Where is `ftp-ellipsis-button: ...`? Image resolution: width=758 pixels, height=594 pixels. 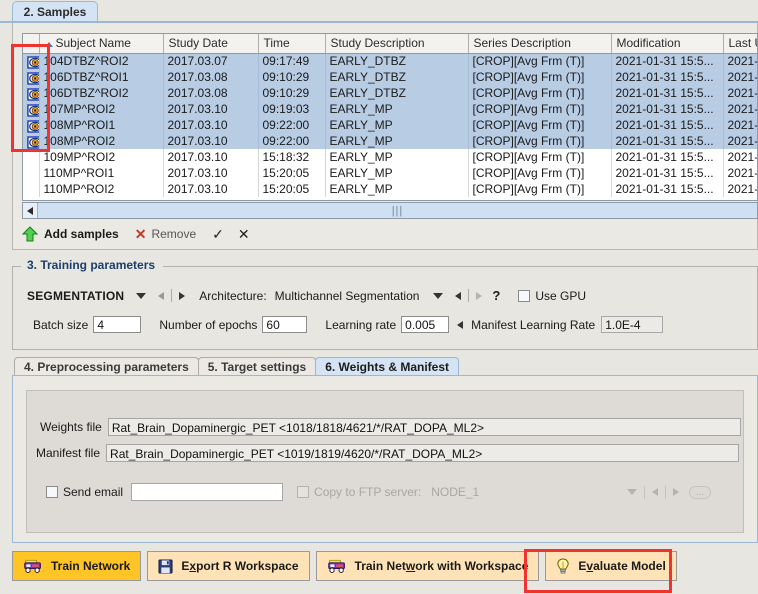 ftp-ellipsis-button: ... is located at coordinates (700, 492).